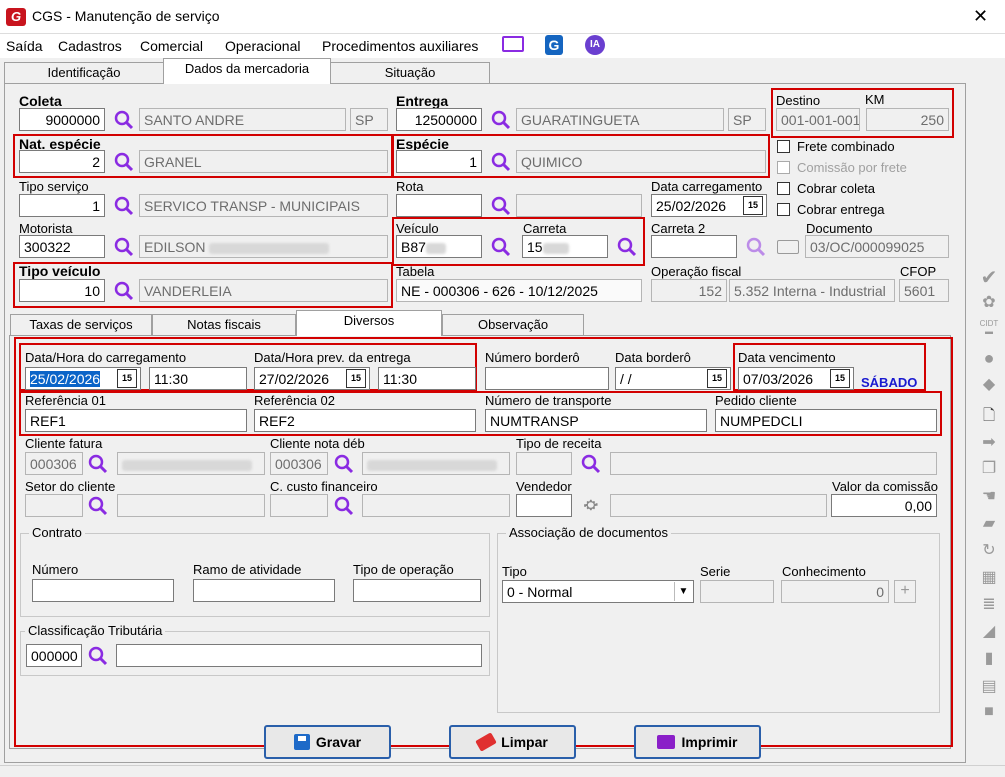  I want to click on files-icon: ▤, so click(989, 686).